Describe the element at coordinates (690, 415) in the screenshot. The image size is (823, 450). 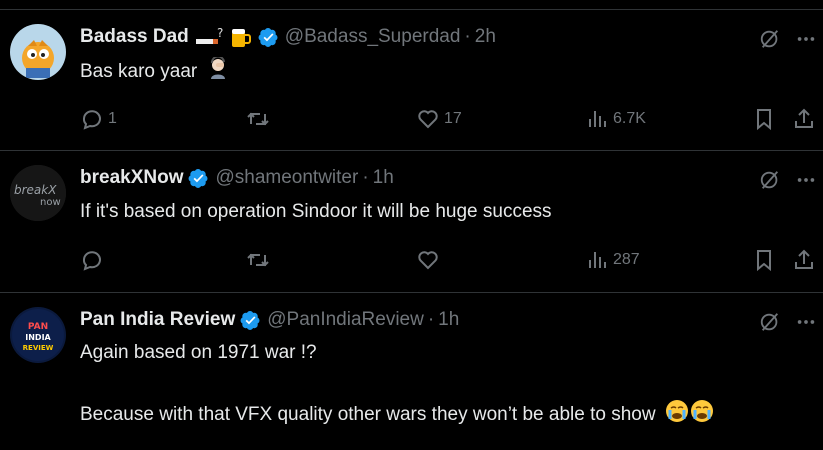
I see `crying-emoji-icon` at that location.